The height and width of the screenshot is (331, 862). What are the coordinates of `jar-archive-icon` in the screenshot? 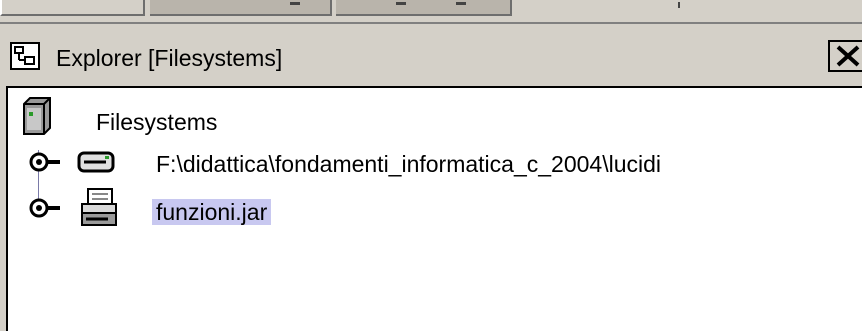 It's located at (99, 209).